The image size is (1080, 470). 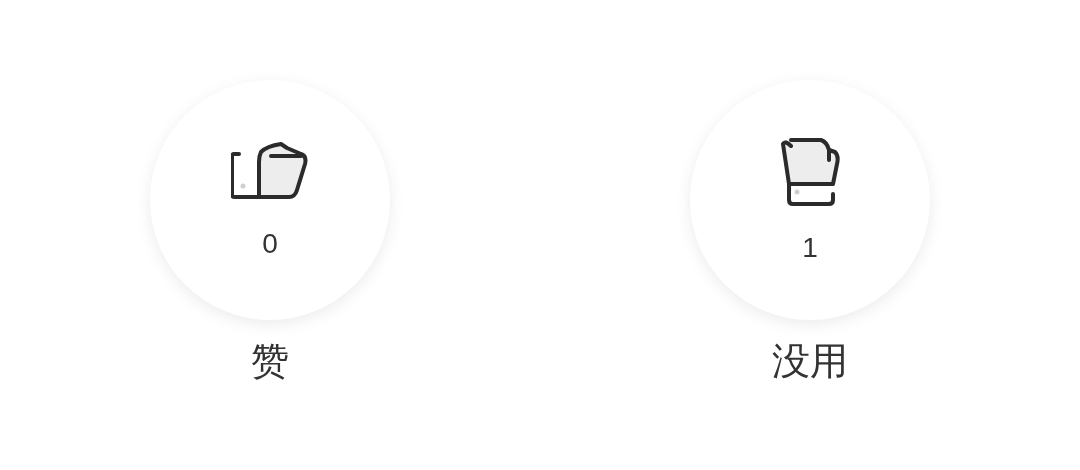 I want to click on reaction-count: 1, so click(x=810, y=248).